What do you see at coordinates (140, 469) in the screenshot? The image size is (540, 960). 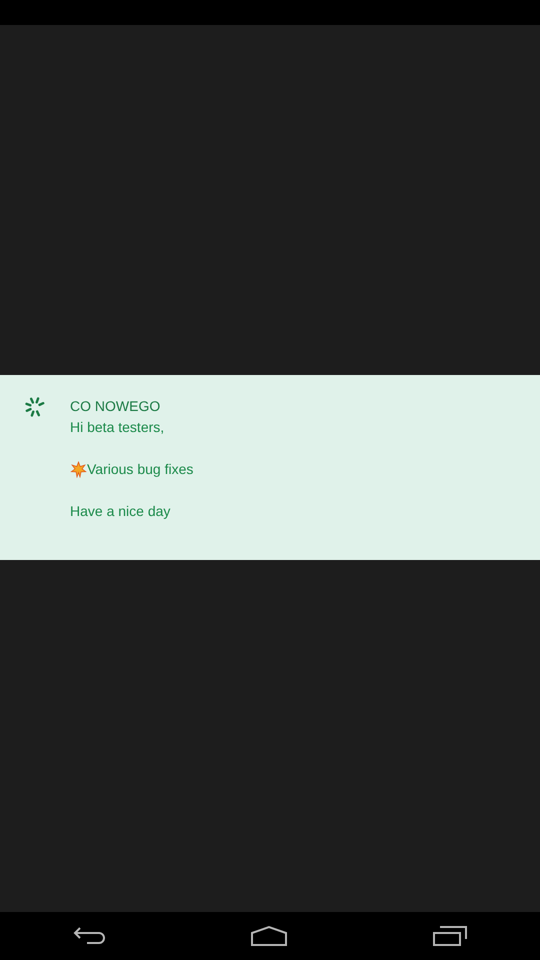 I see `message-text: Various bug fixes` at bounding box center [140, 469].